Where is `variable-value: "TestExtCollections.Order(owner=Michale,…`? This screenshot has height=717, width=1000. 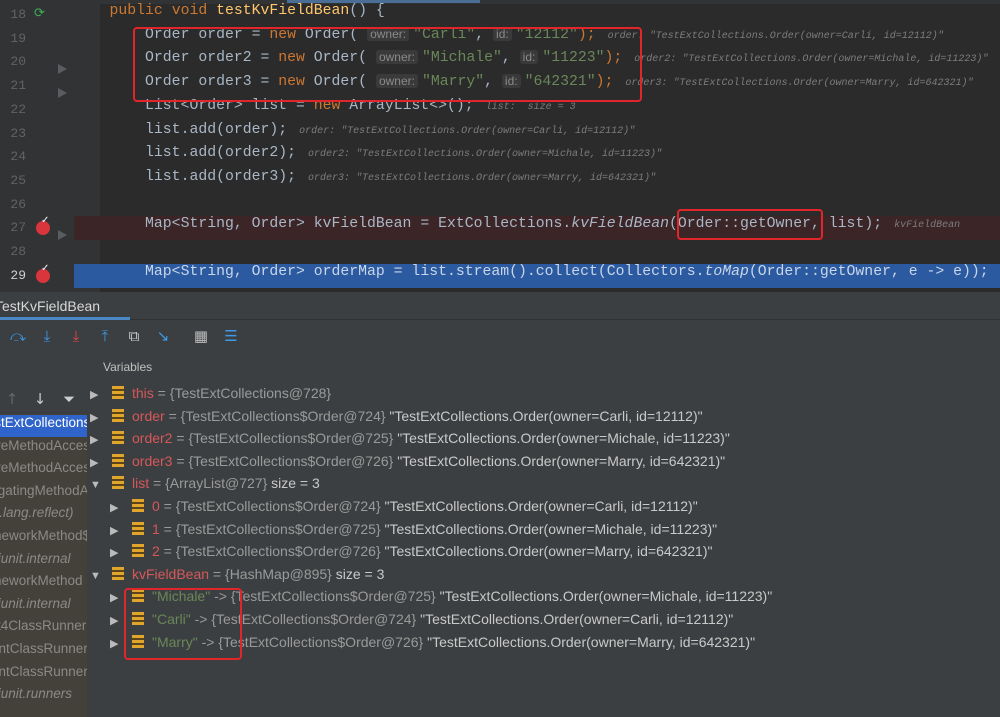
variable-value: "TestExtCollections.Order(owner=Michale,… is located at coordinates (551, 528).